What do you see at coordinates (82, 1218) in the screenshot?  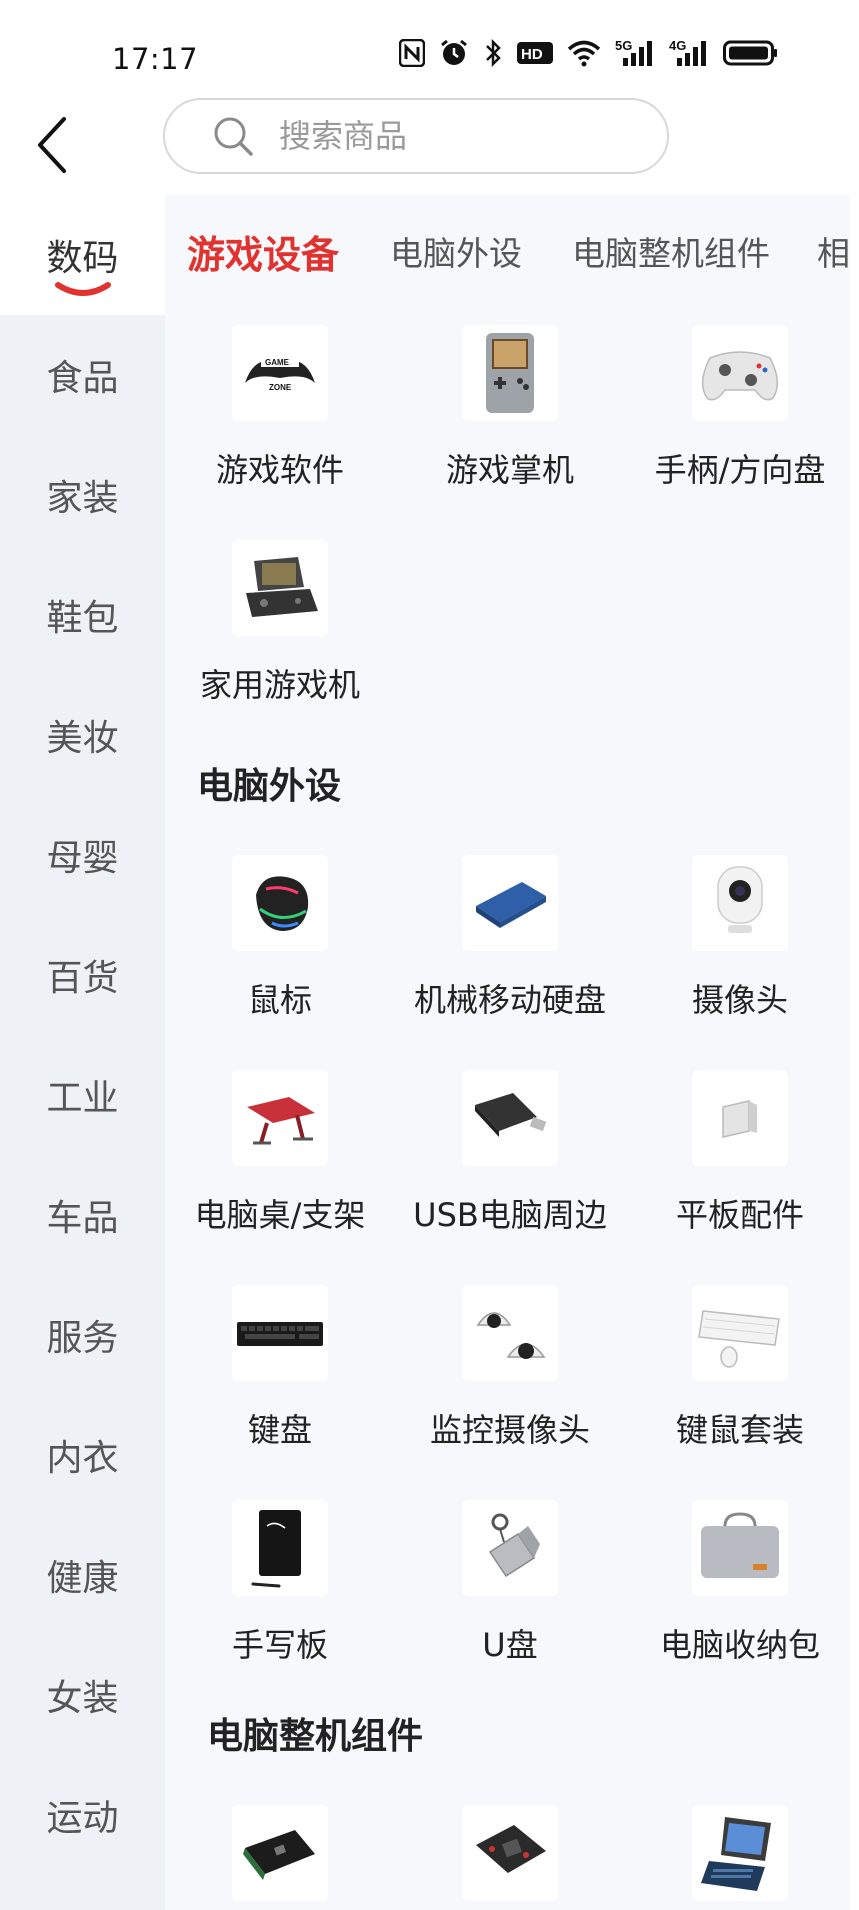 I see `sidebar-item-label: 车品` at bounding box center [82, 1218].